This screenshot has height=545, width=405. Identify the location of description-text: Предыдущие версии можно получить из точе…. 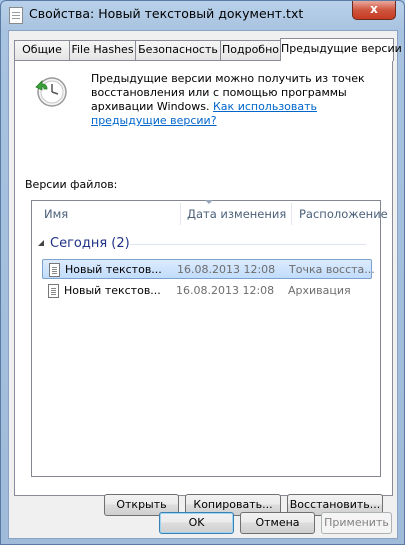
(239, 100).